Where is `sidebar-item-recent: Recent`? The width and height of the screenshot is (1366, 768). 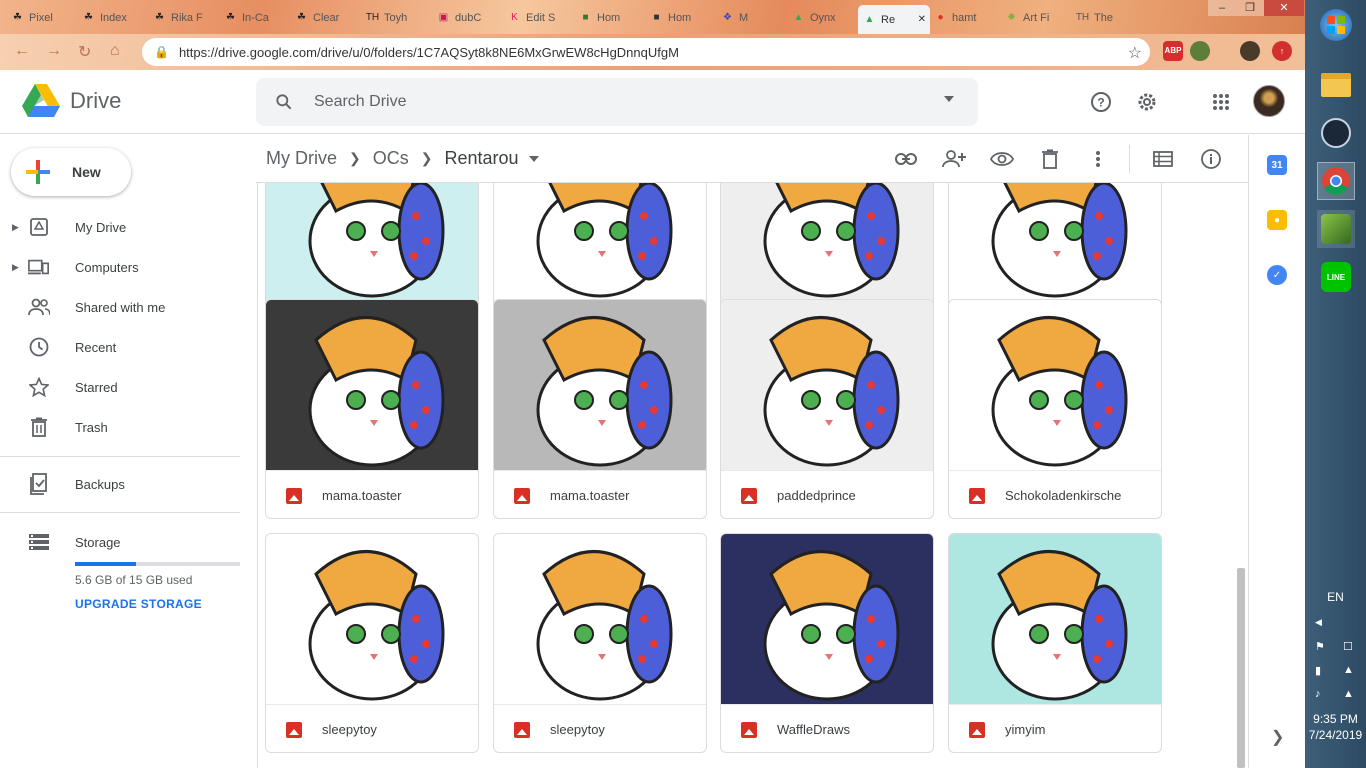
sidebar-item-recent: Recent is located at coordinates (128, 347).